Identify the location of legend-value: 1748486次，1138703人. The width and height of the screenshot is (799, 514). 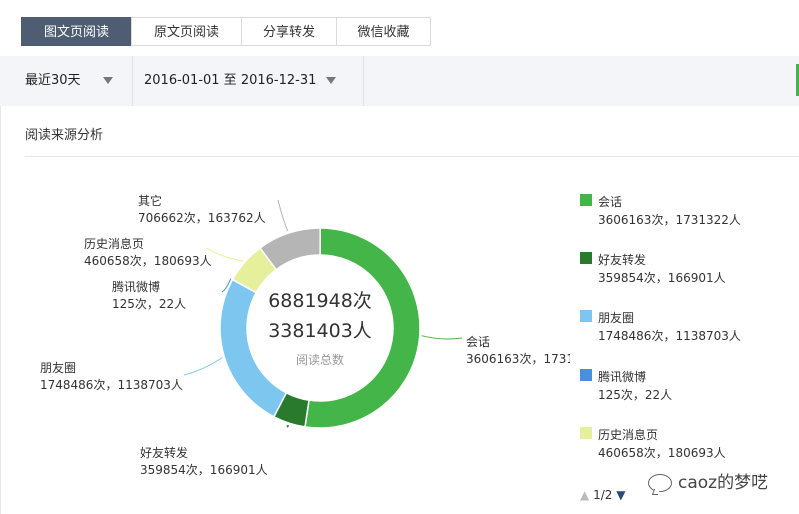
(669, 336).